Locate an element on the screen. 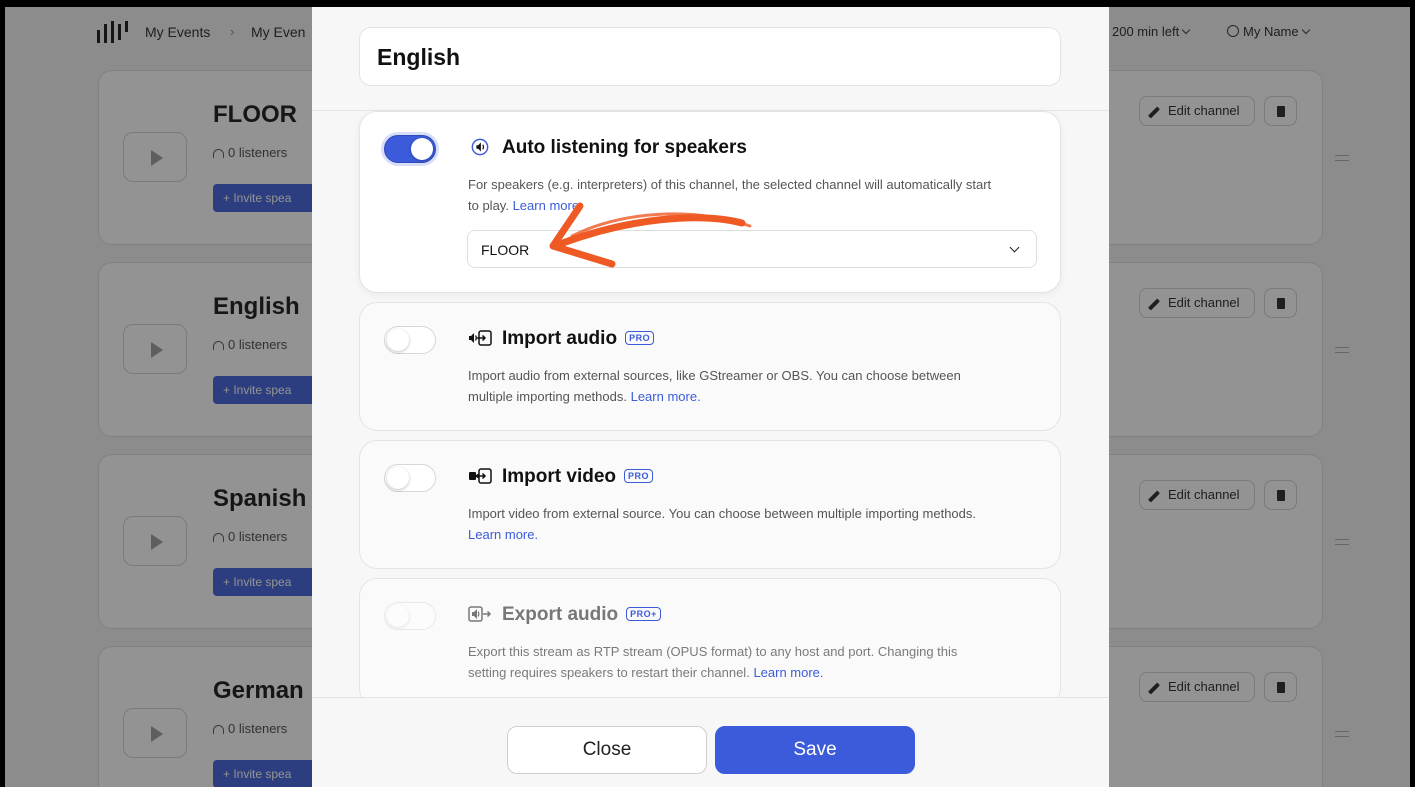 The height and width of the screenshot is (787, 1415). pro-plus-badge: PRO+ is located at coordinates (643, 614).